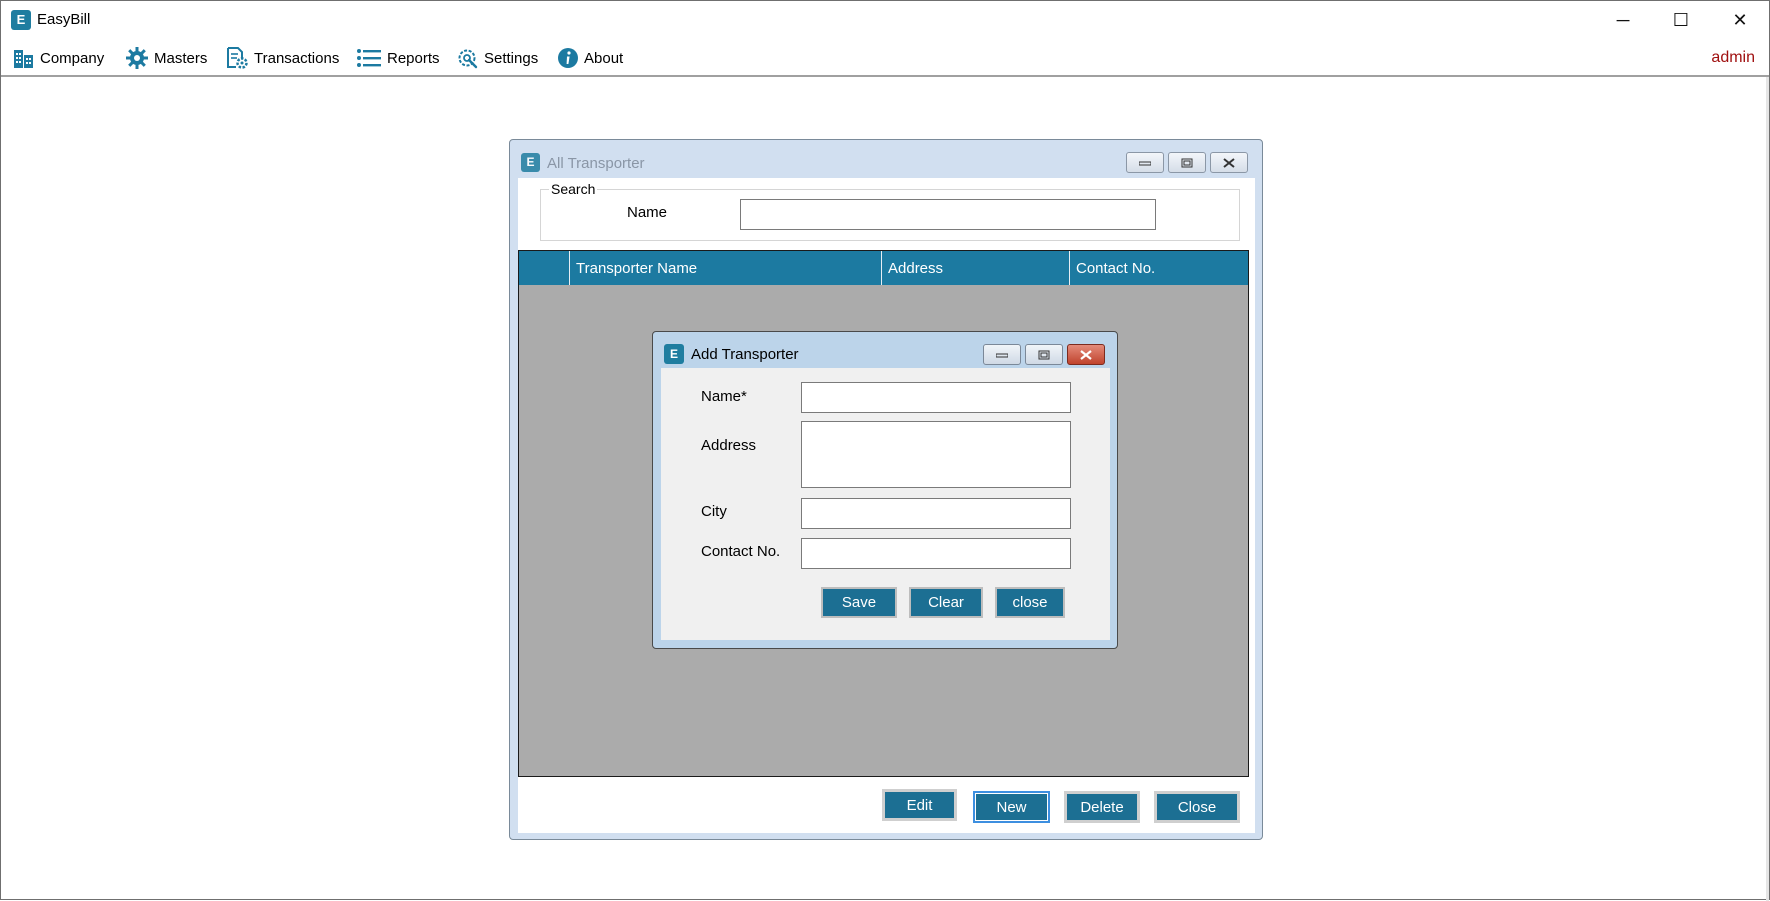  What do you see at coordinates (23, 59) in the screenshot?
I see `building-icon` at bounding box center [23, 59].